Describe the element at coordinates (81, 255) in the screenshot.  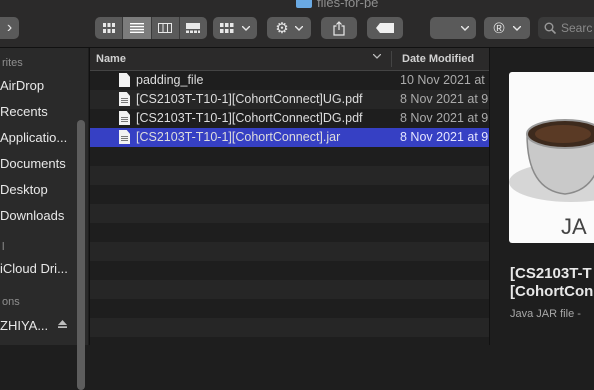
I see `sidebar-scrollbar` at that location.